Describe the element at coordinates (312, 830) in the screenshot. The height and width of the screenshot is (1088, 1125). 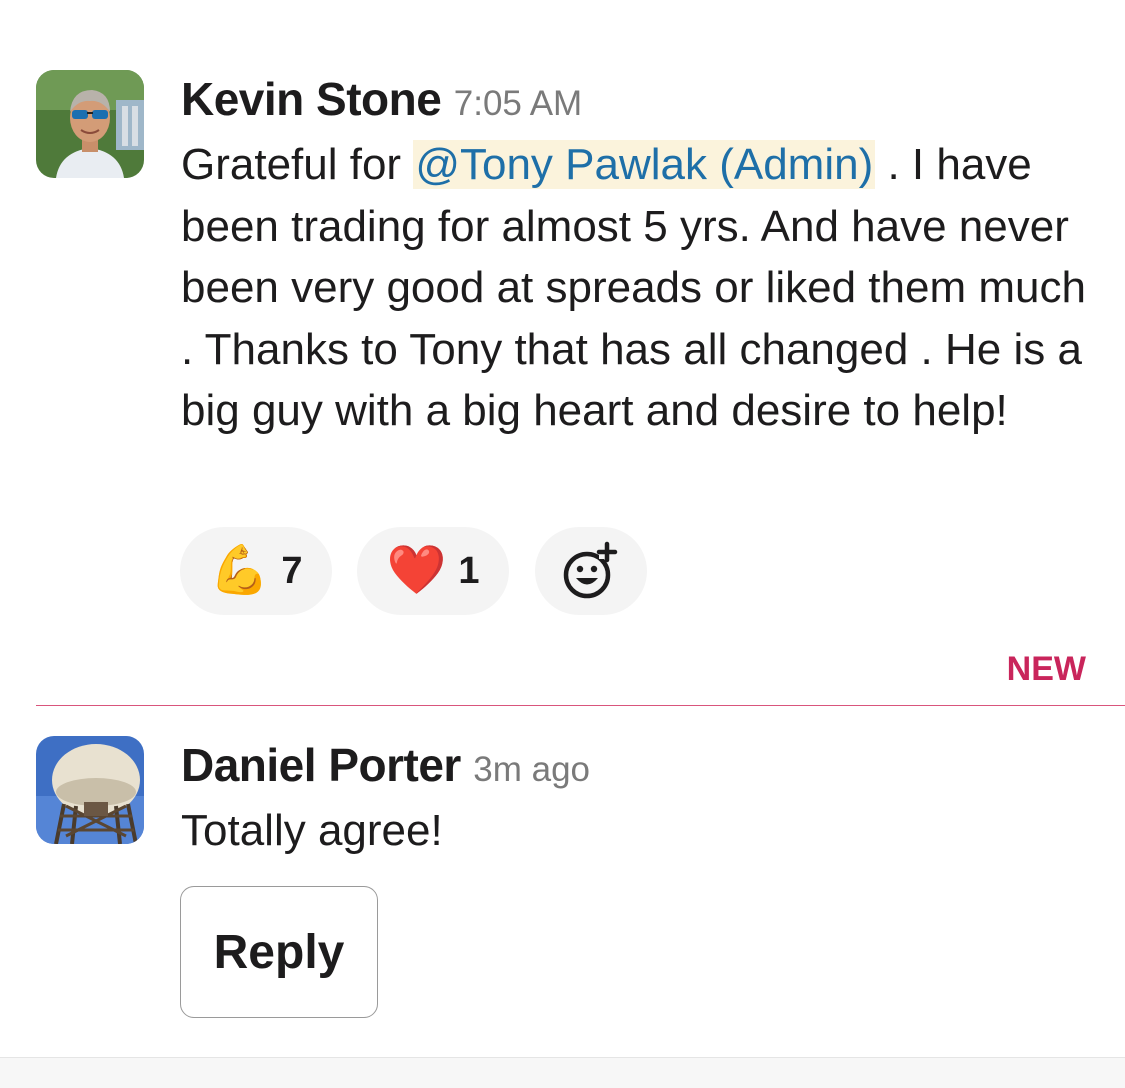
I see `message-text: Totally agree!` at that location.